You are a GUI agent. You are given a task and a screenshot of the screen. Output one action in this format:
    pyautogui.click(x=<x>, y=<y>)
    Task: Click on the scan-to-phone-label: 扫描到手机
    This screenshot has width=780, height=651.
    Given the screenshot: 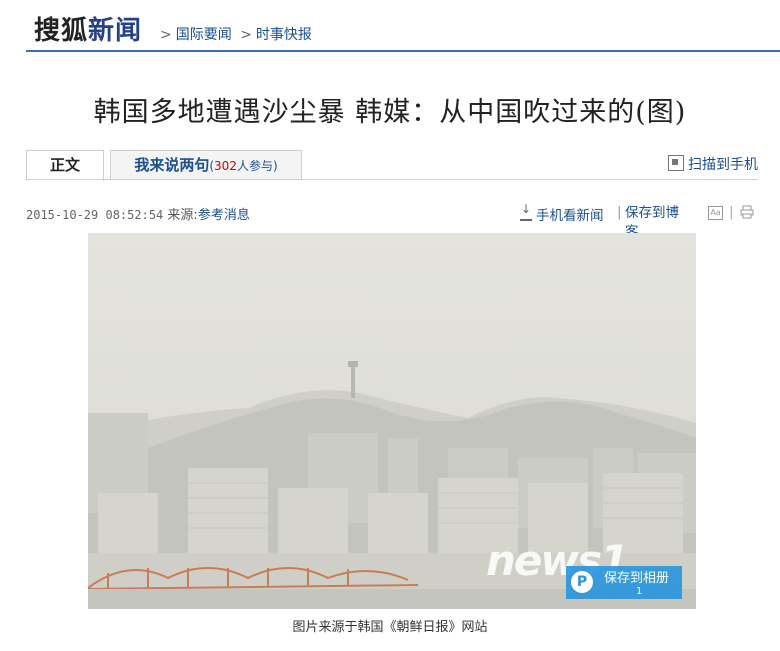 What is the action you would take?
    pyautogui.click(x=723, y=165)
    